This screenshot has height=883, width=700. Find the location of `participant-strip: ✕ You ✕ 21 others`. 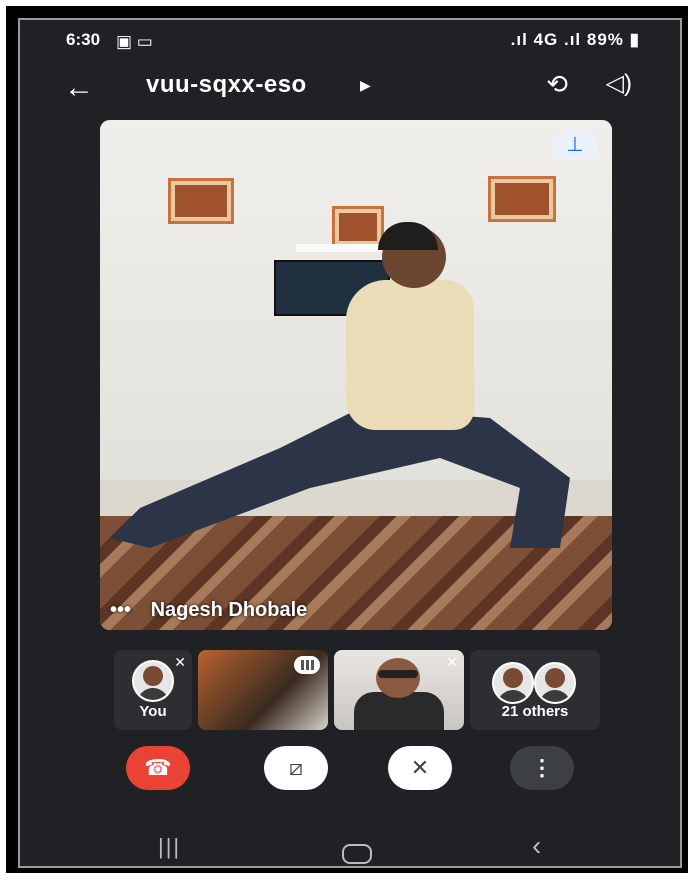

participant-strip: ✕ You ✕ 21 others is located at coordinates (364, 690).